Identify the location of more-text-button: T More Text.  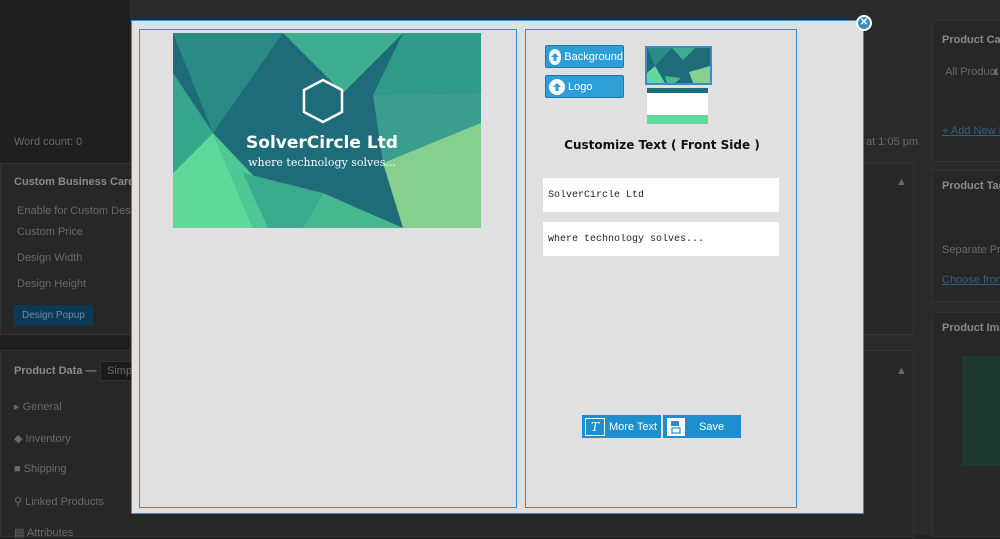
(621, 426).